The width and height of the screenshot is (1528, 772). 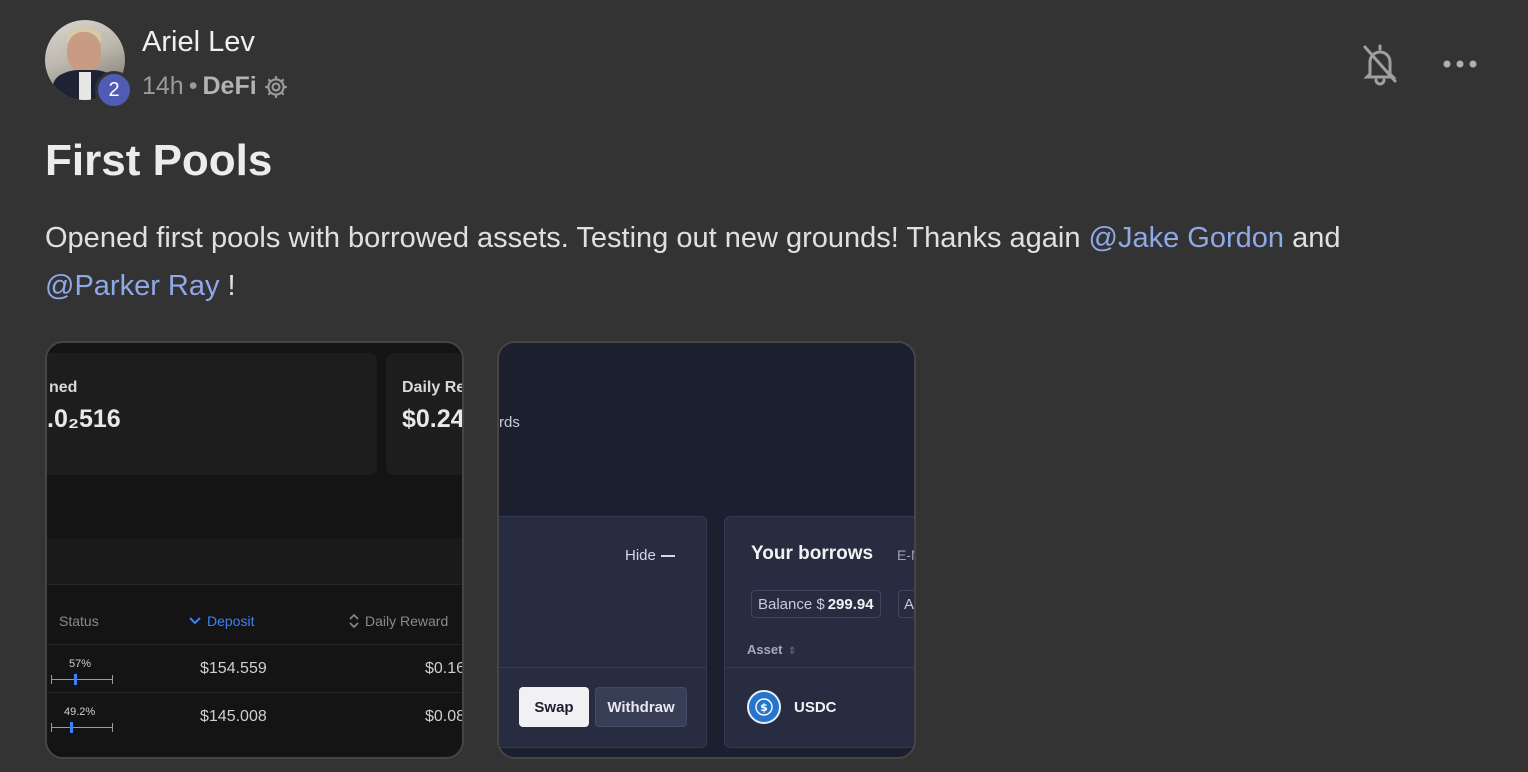 What do you see at coordinates (819, 667) in the screenshot?
I see `table-divider` at bounding box center [819, 667].